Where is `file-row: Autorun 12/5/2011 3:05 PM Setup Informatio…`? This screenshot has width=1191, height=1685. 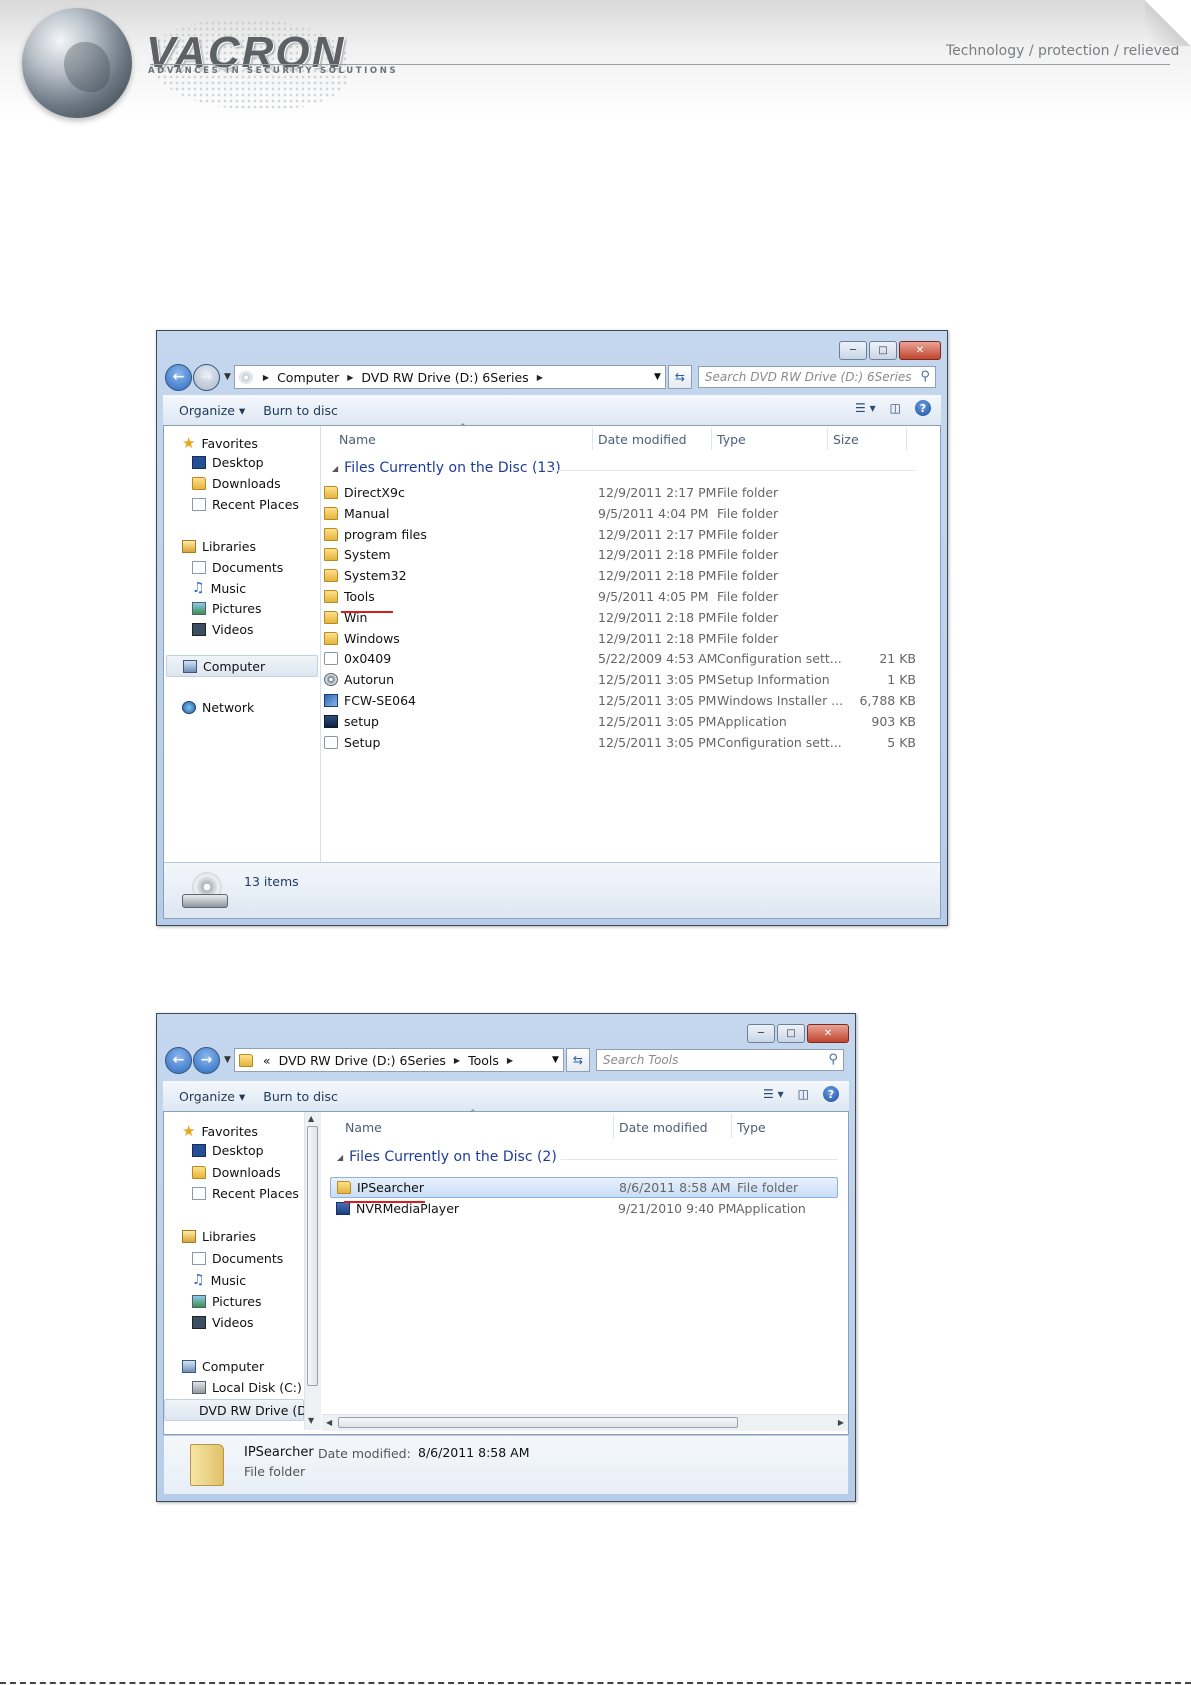
file-row: Autorun 12/5/2011 3:05 PM Setup Informatio… is located at coordinates (622, 680).